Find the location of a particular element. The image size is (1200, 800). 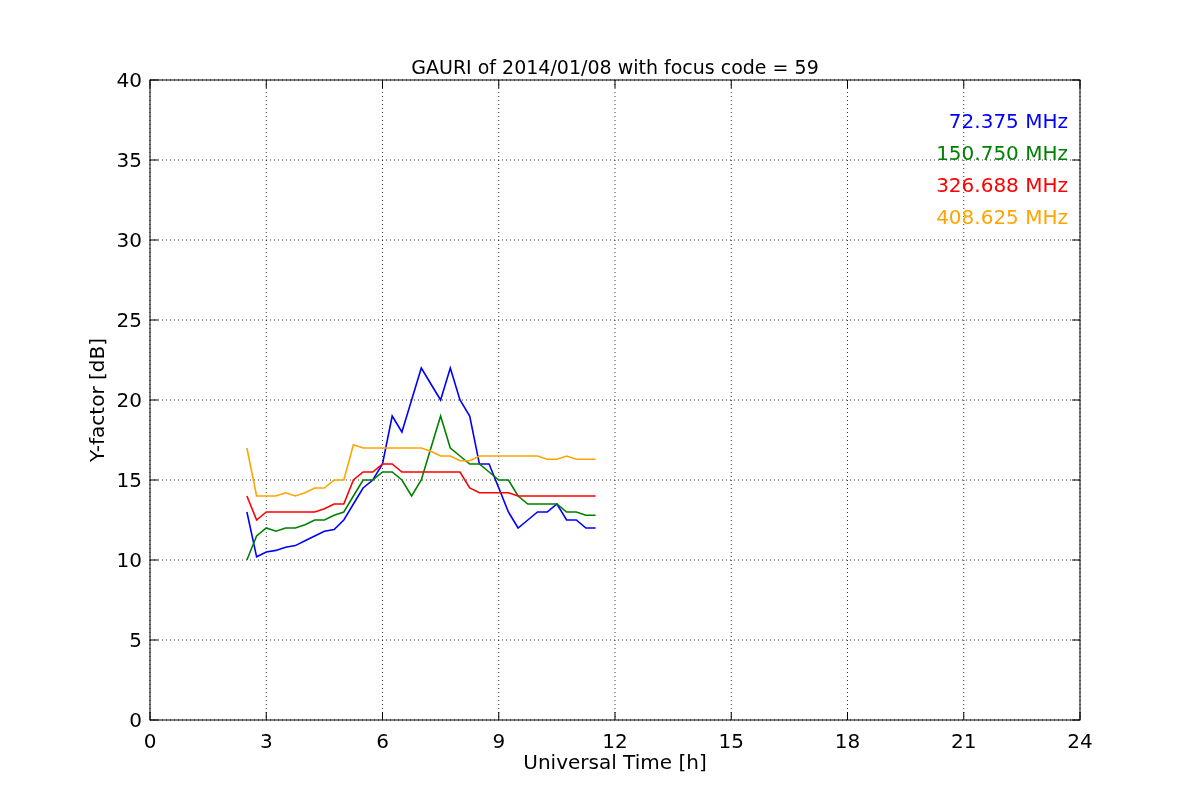

tick-label: 18 is located at coordinates (847, 741).